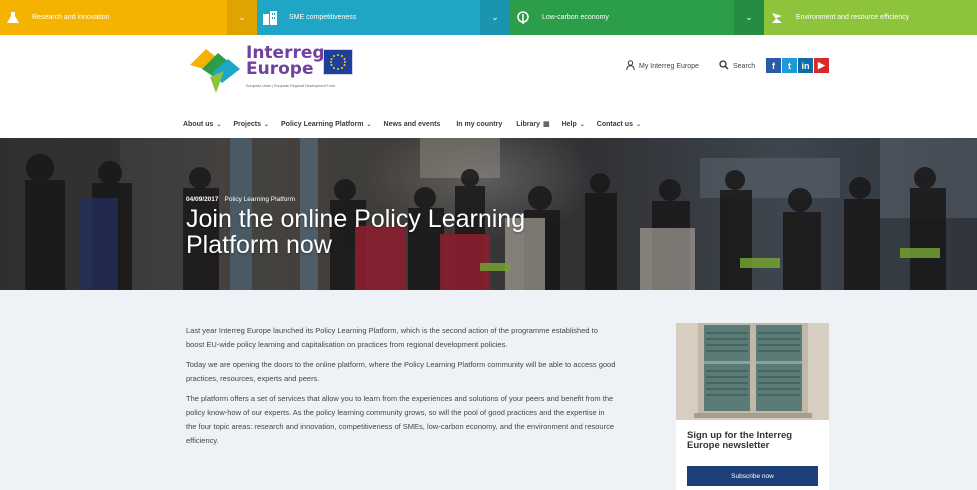 The image size is (977, 490). Describe the element at coordinates (198, 124) in the screenshot. I see `nav-about-us-label: About us` at that location.